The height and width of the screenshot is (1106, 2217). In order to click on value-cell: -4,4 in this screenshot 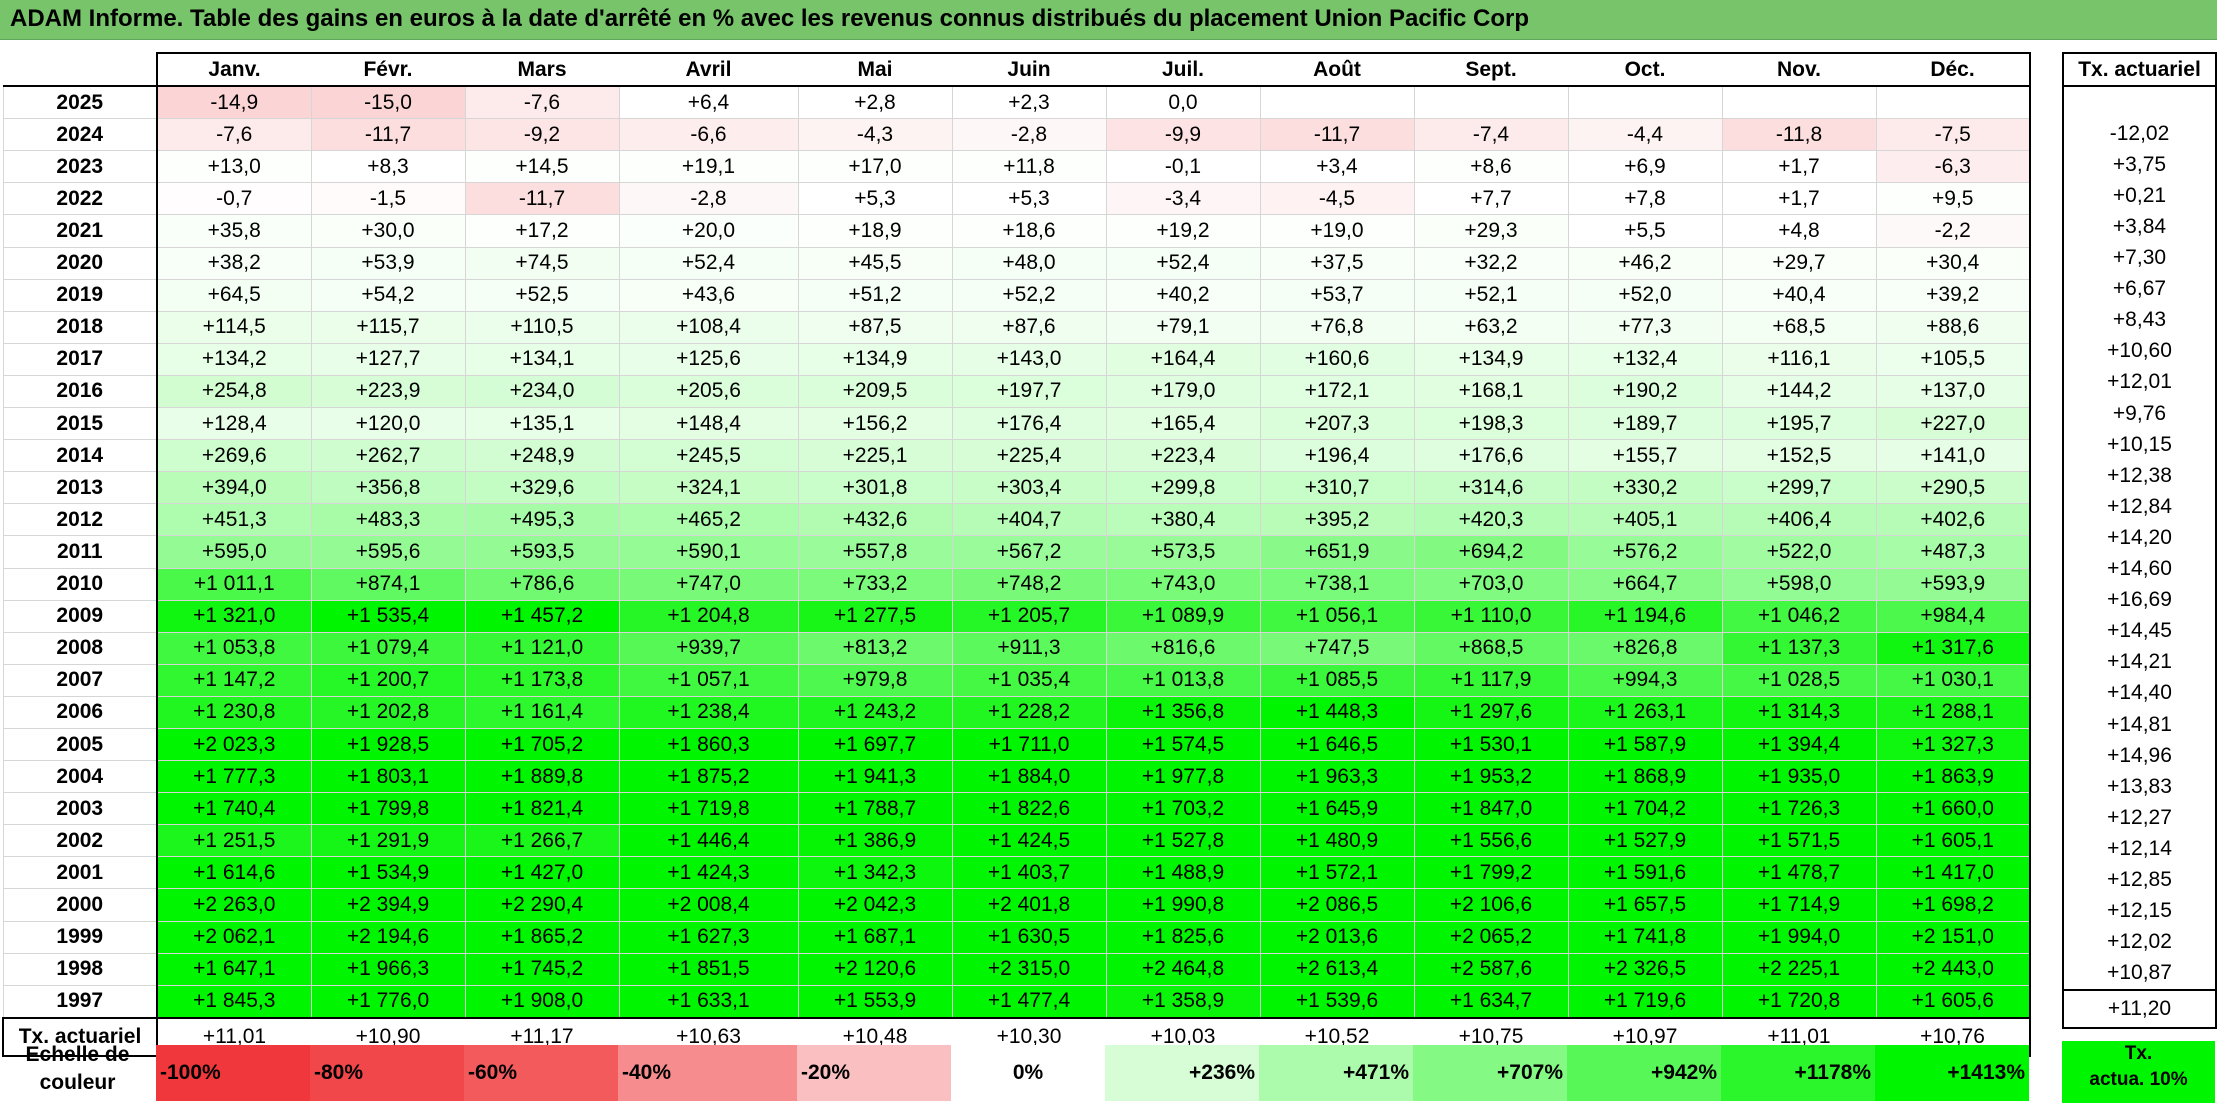, I will do `click(1645, 135)`.